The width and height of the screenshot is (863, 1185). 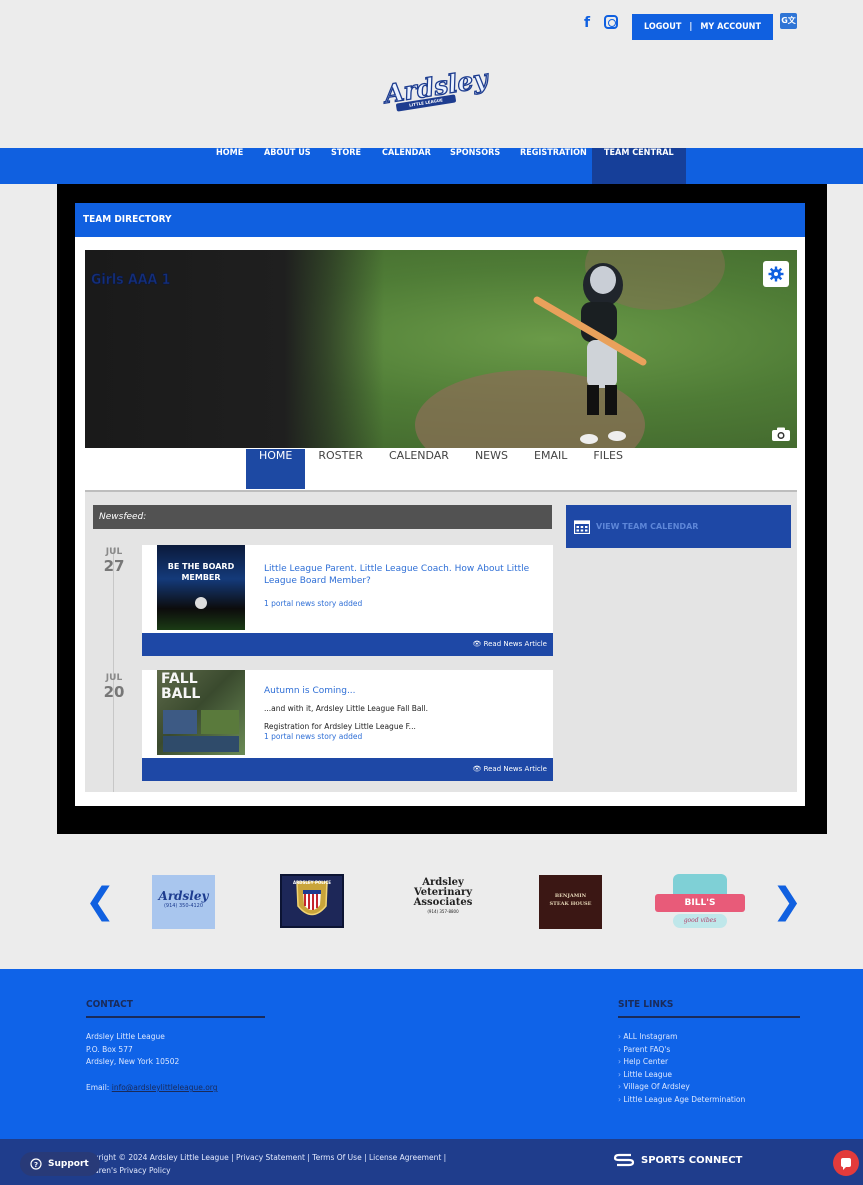 What do you see at coordinates (608, 469) in the screenshot?
I see `tab-files: FILES` at bounding box center [608, 469].